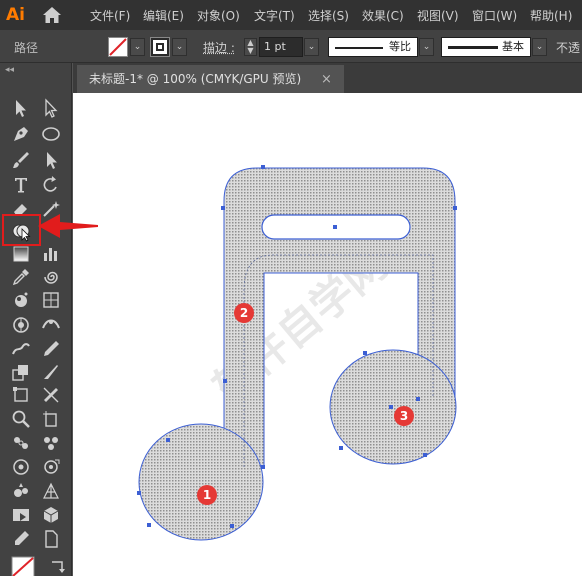 The width and height of the screenshot is (582, 576). Describe the element at coordinates (160, 47) in the screenshot. I see `stroke-swatch` at that location.